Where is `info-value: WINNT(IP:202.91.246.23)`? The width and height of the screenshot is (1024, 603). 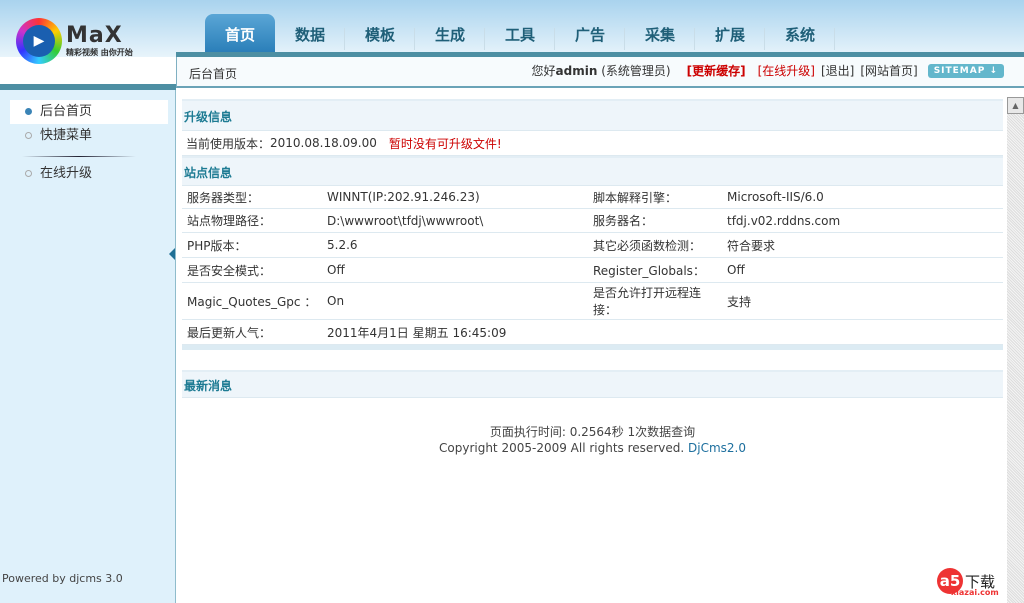
info-value: WINNT(IP:202.91.246.23) is located at coordinates (403, 197).